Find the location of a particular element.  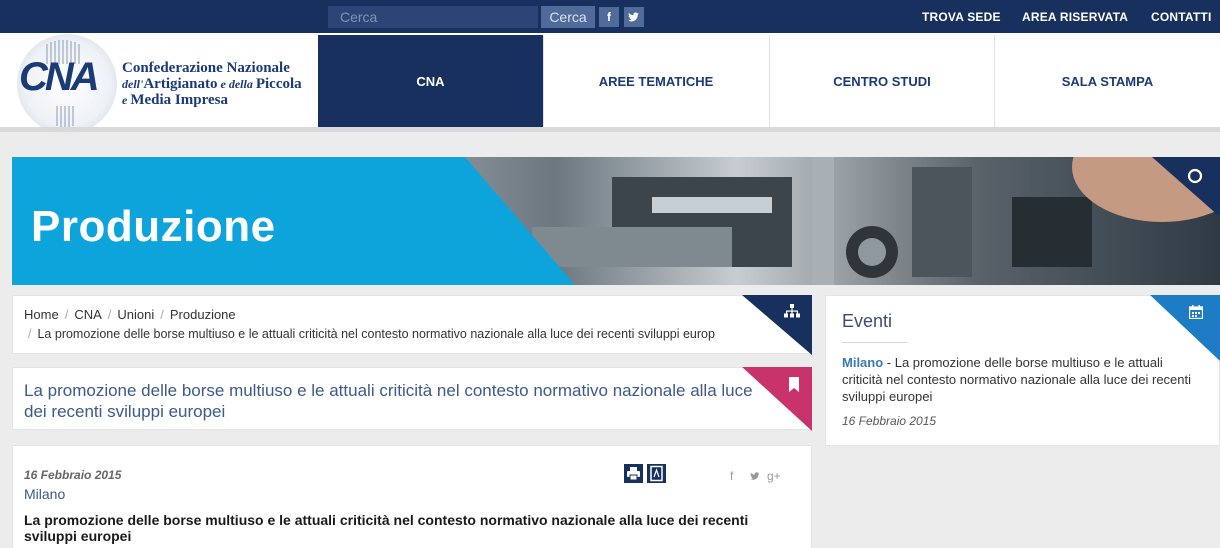

event-date: 16 Febbraio 2015 is located at coordinates (889, 421).